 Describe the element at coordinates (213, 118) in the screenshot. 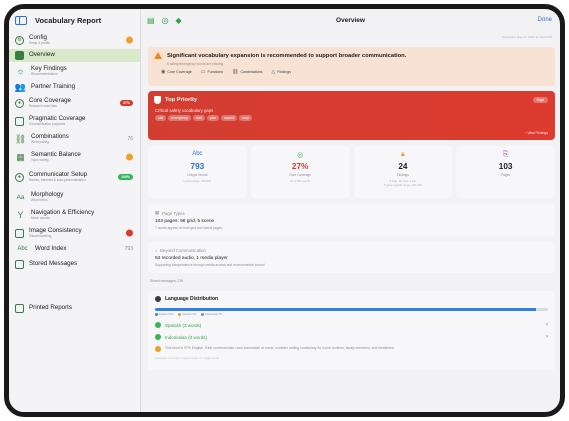

I see `word-chip: pain` at that location.